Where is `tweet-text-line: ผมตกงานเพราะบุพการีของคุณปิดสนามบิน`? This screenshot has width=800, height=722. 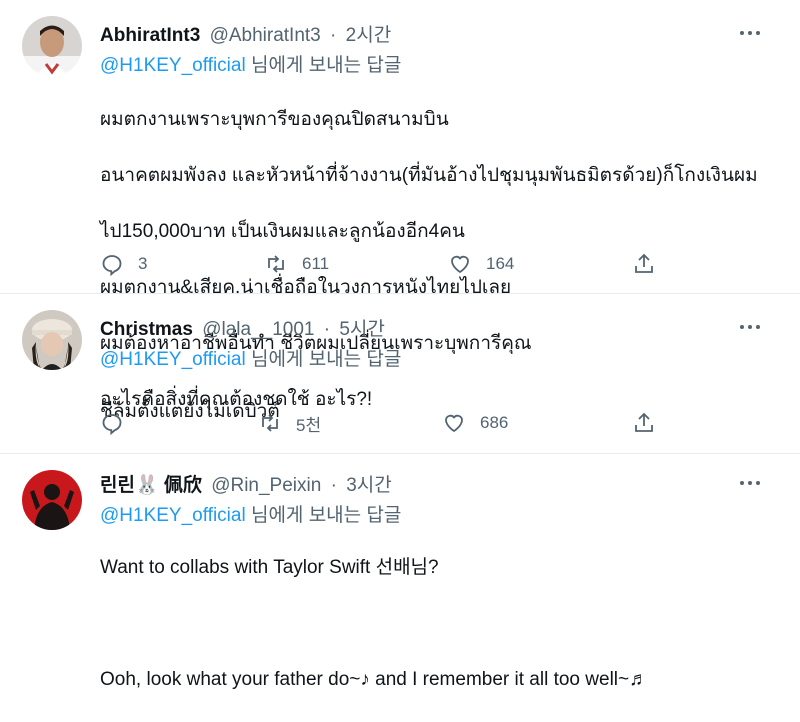 tweet-text-line: ผมตกงานเพราะบุพการีของคุณปิดสนามบิน is located at coordinates (274, 119).